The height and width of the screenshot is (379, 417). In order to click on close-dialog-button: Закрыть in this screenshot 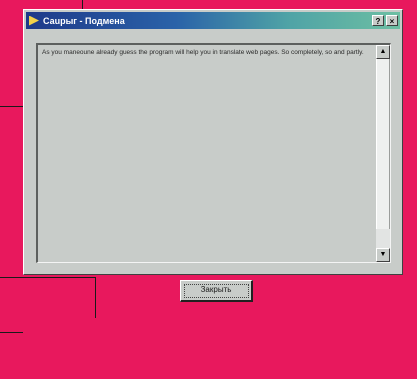, I will do `click(216, 291)`.